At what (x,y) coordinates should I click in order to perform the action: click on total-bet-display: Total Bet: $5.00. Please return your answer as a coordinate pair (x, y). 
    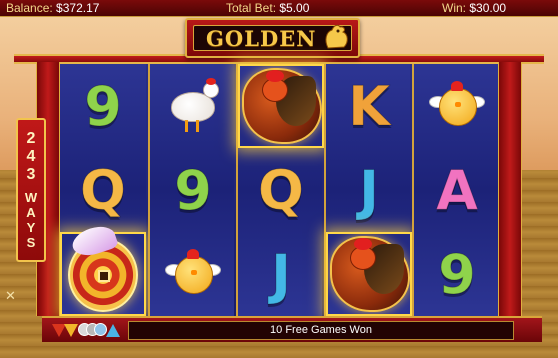
    Looking at the image, I should click on (267, 8).